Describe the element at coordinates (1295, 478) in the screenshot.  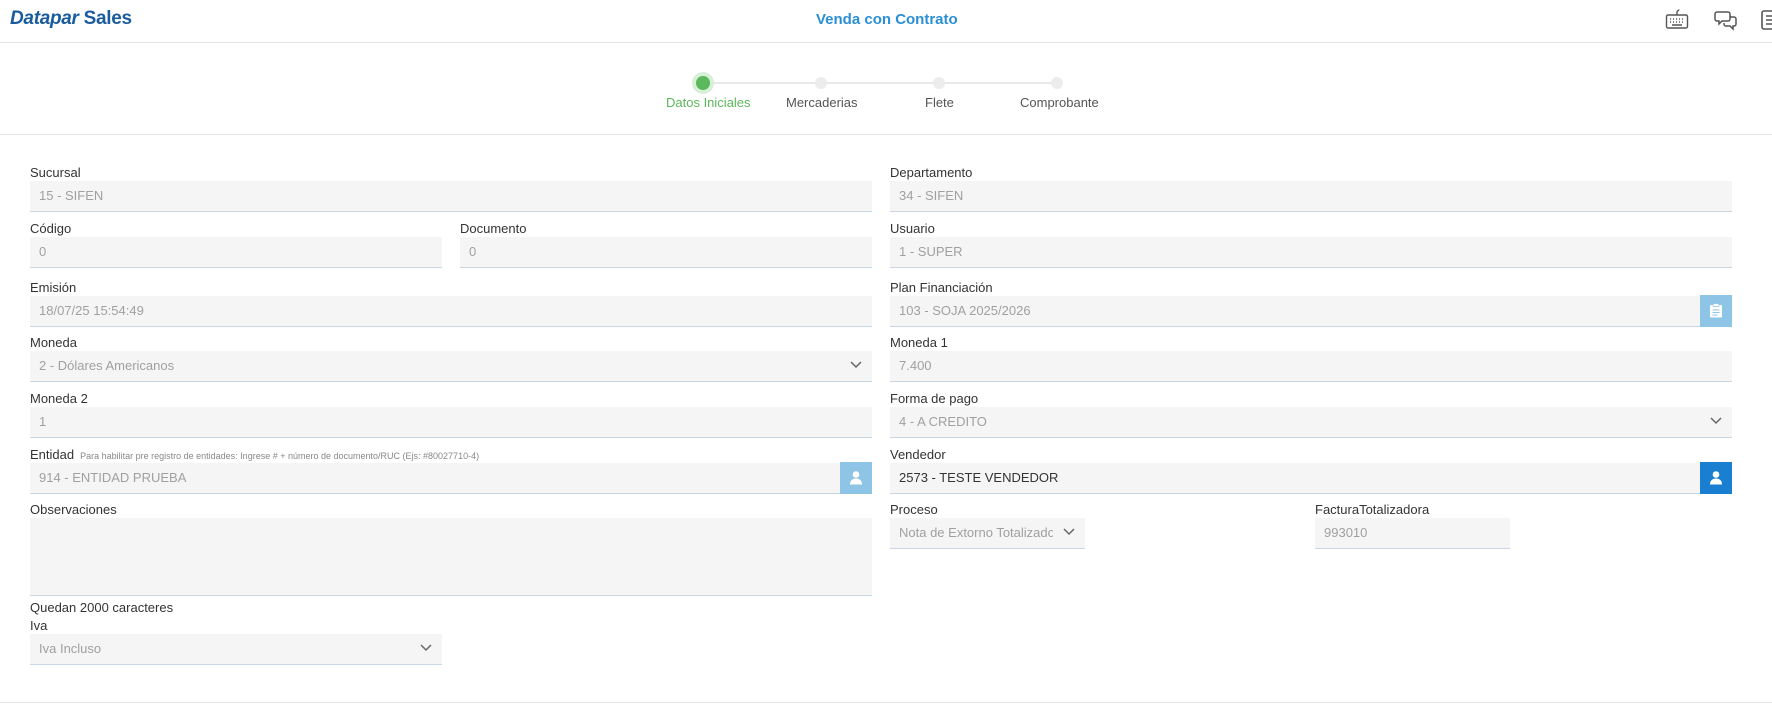
I see `vendedor-field: 2573 - TESTE VENDEDOR` at that location.